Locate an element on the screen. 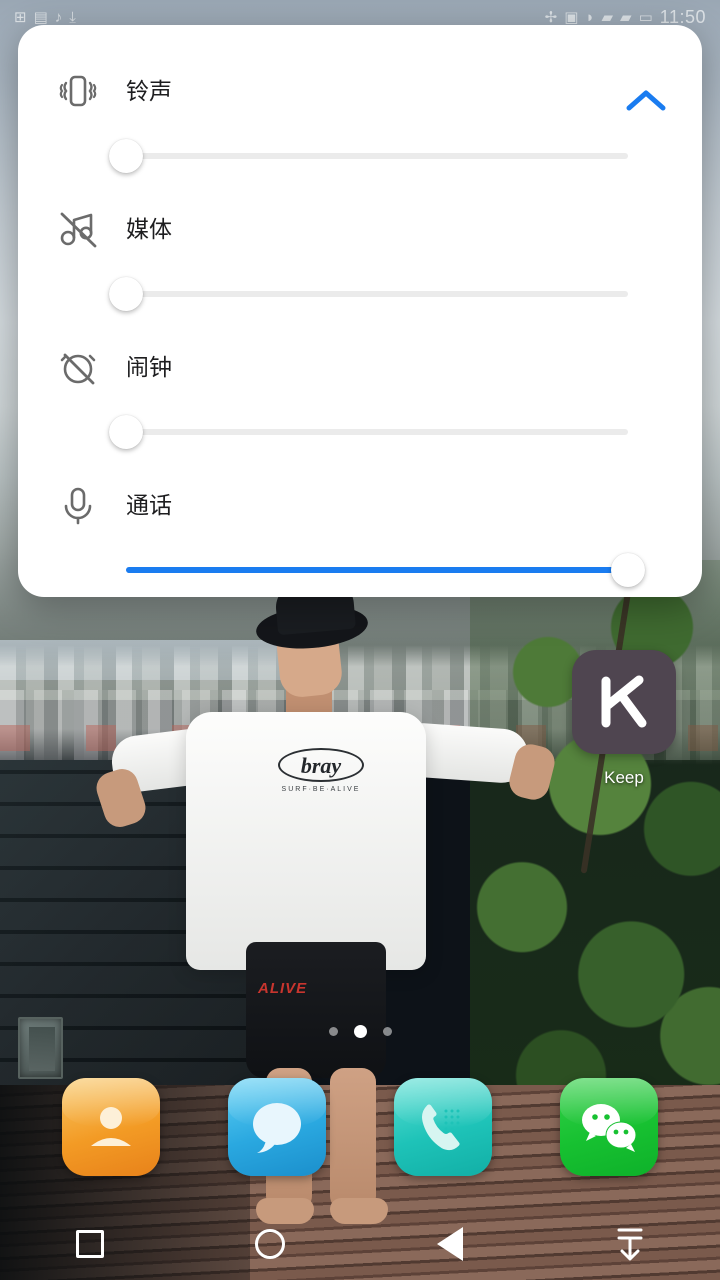 The image size is (720, 1280). circle-icon is located at coordinates (270, 1244).